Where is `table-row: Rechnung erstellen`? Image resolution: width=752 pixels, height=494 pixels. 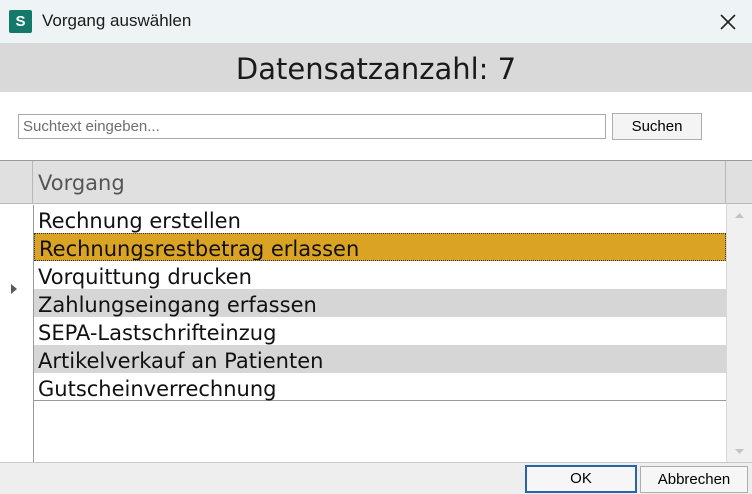 table-row: Rechnung erstellen is located at coordinates (380, 219).